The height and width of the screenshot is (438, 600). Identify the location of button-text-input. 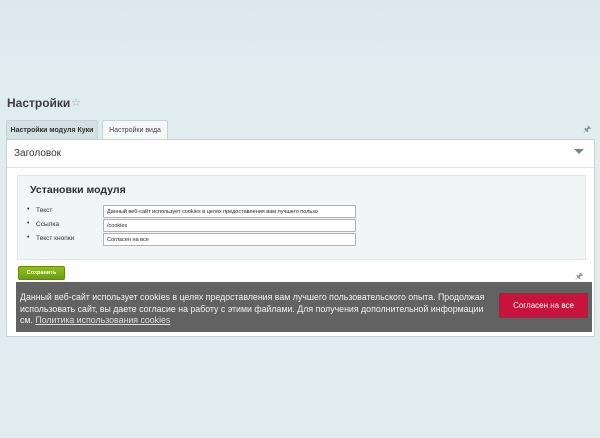
(229, 239).